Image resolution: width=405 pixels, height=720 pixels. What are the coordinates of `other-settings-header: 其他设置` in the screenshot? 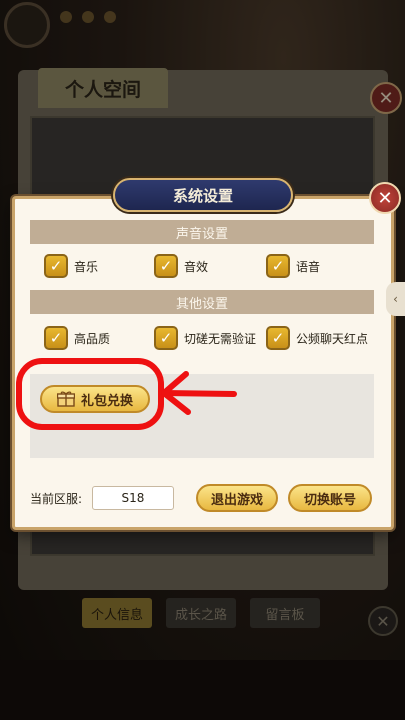 It's located at (202, 302).